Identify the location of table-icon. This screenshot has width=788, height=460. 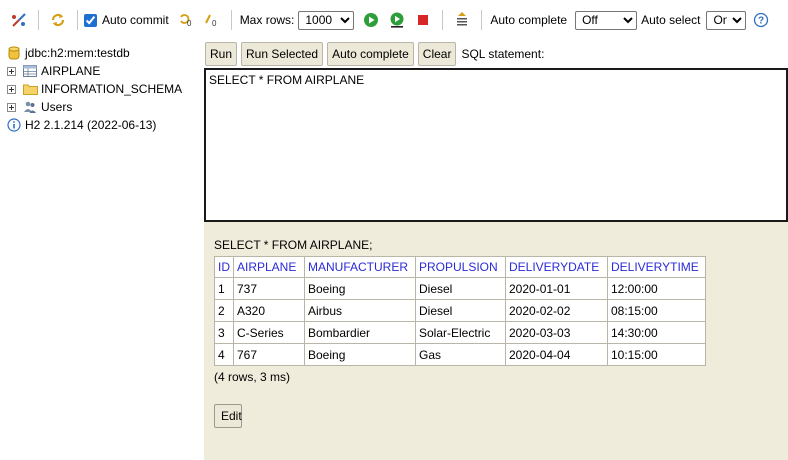
(30, 71).